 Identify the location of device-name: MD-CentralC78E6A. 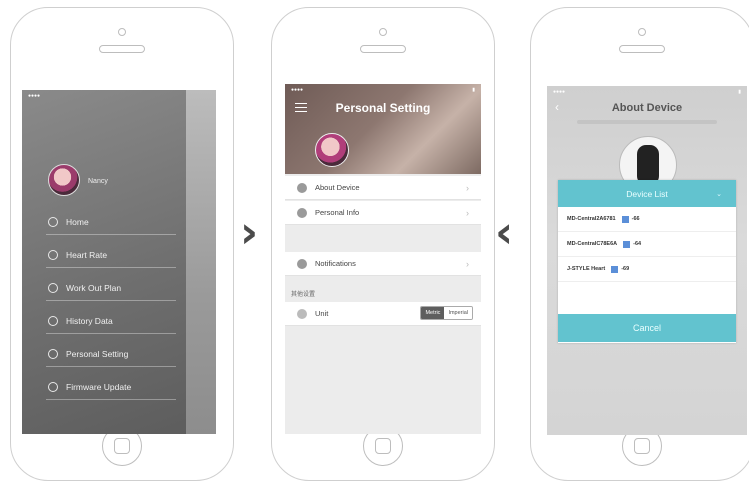
(592, 244).